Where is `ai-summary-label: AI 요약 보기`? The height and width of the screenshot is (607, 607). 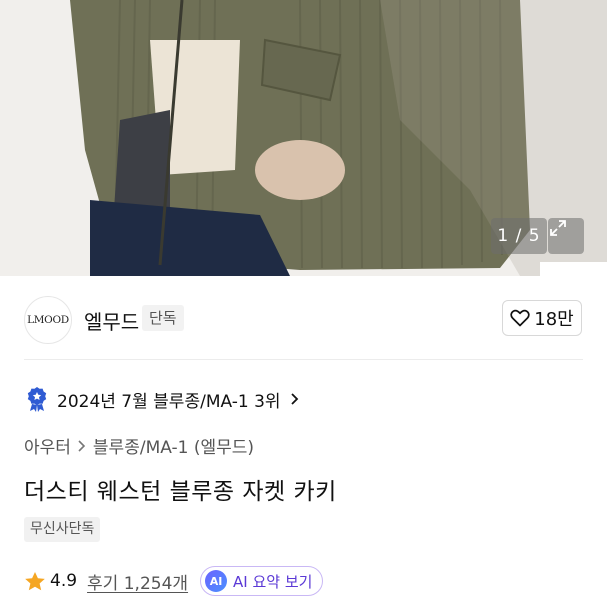
ai-summary-label: AI 요약 보기 is located at coordinates (273, 581).